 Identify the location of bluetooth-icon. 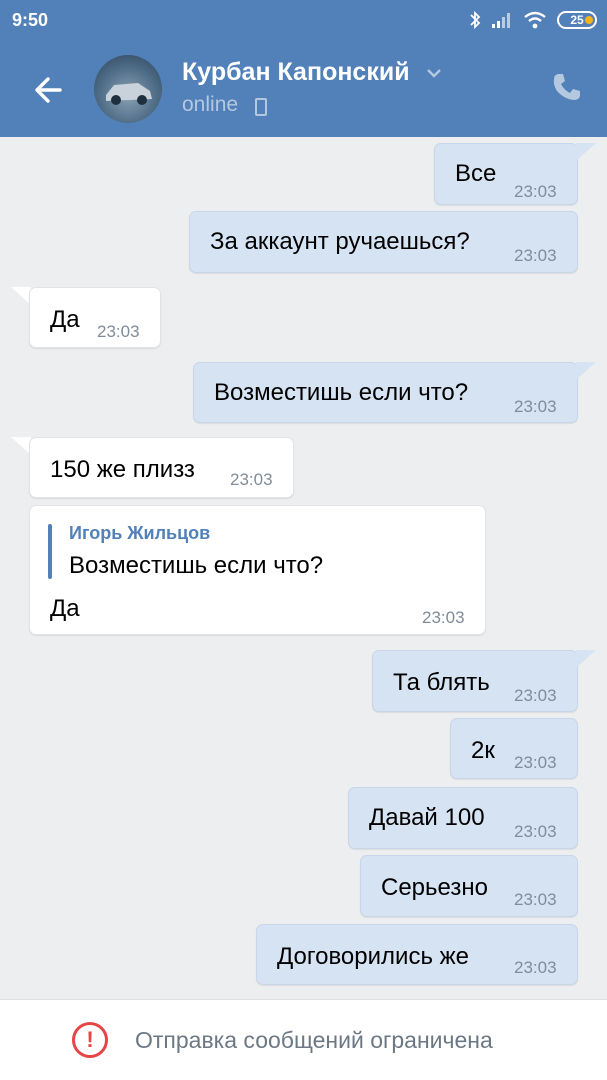
(475, 20).